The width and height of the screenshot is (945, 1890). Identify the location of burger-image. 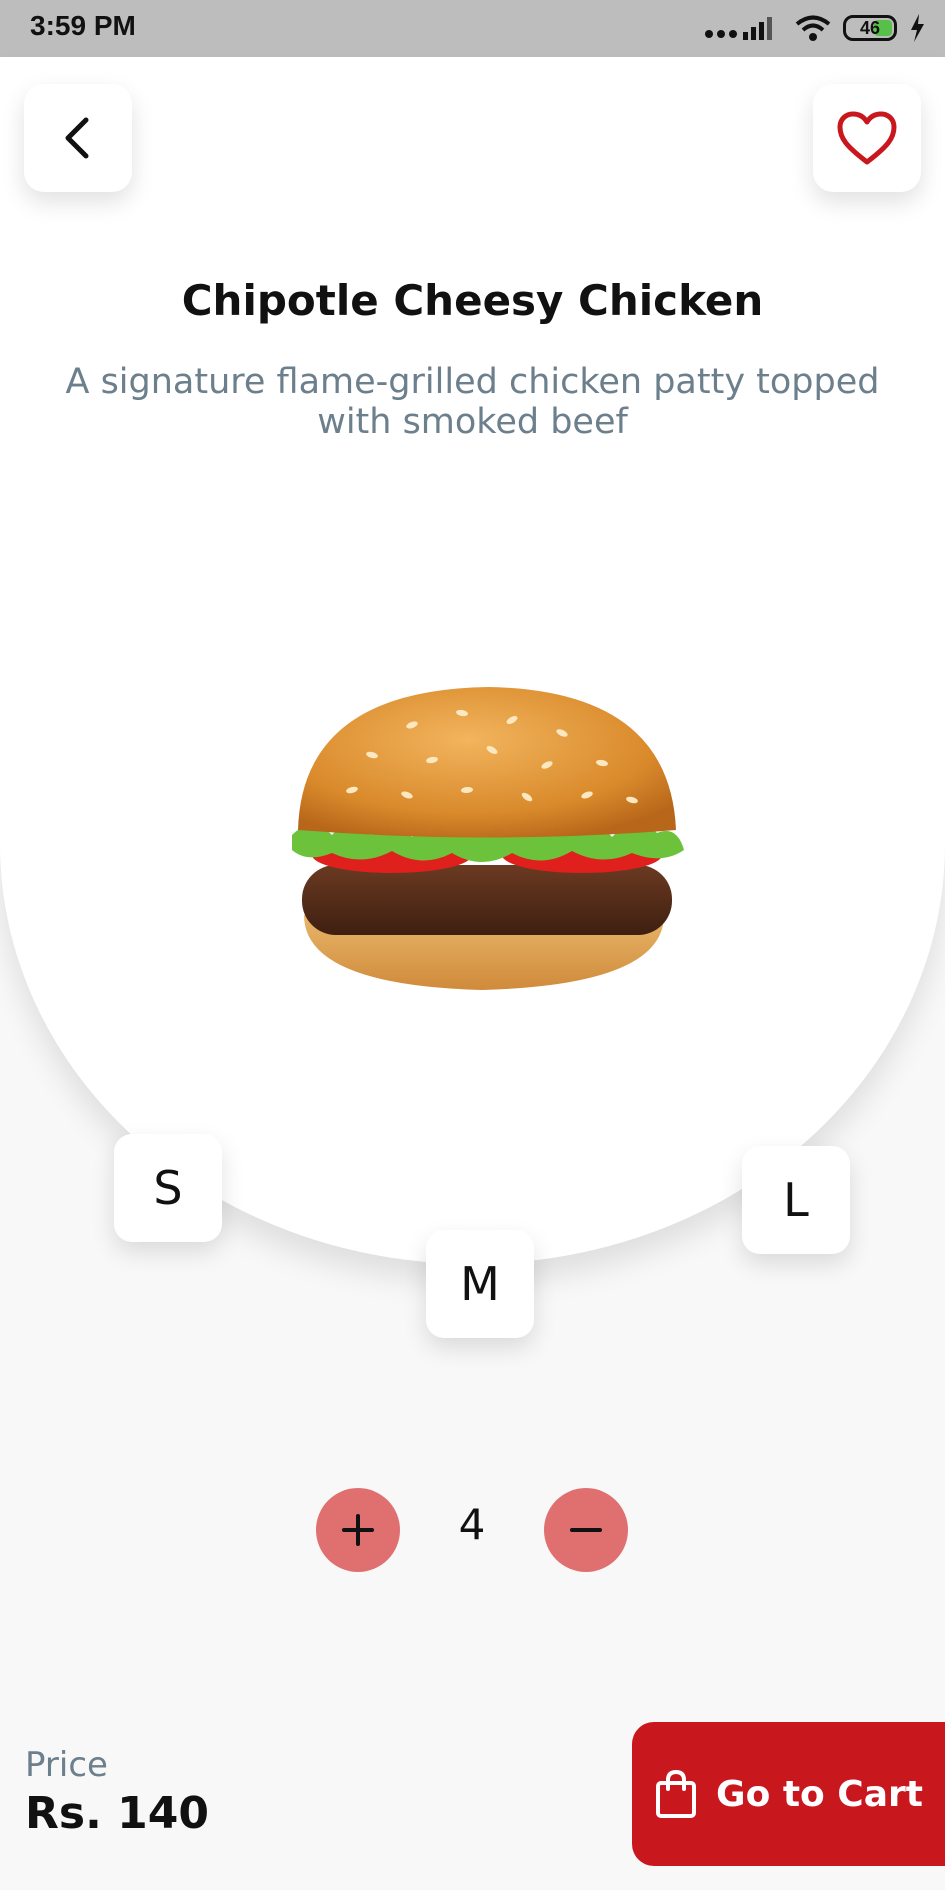
(488, 838).